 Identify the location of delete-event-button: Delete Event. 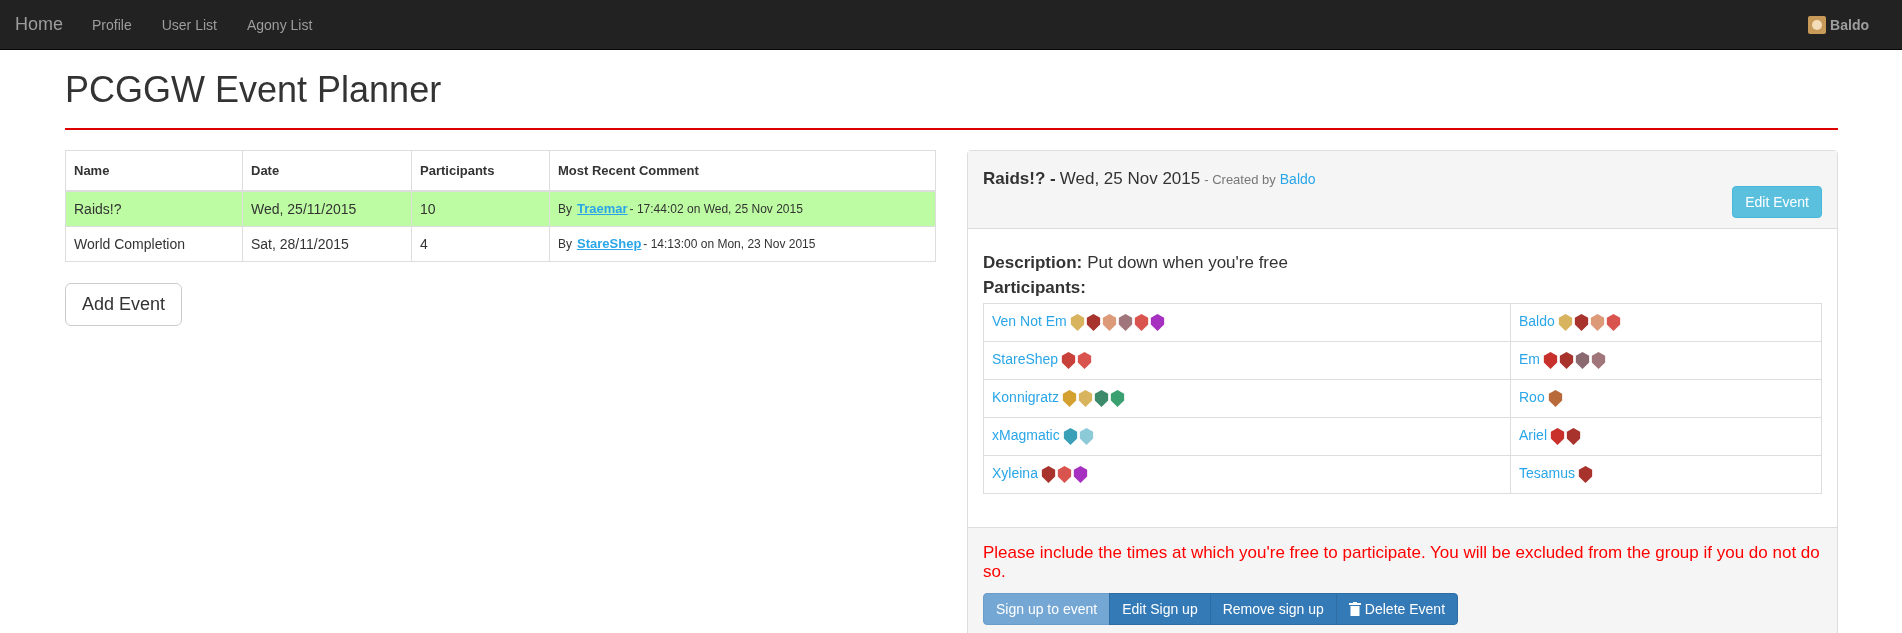
(1397, 608).